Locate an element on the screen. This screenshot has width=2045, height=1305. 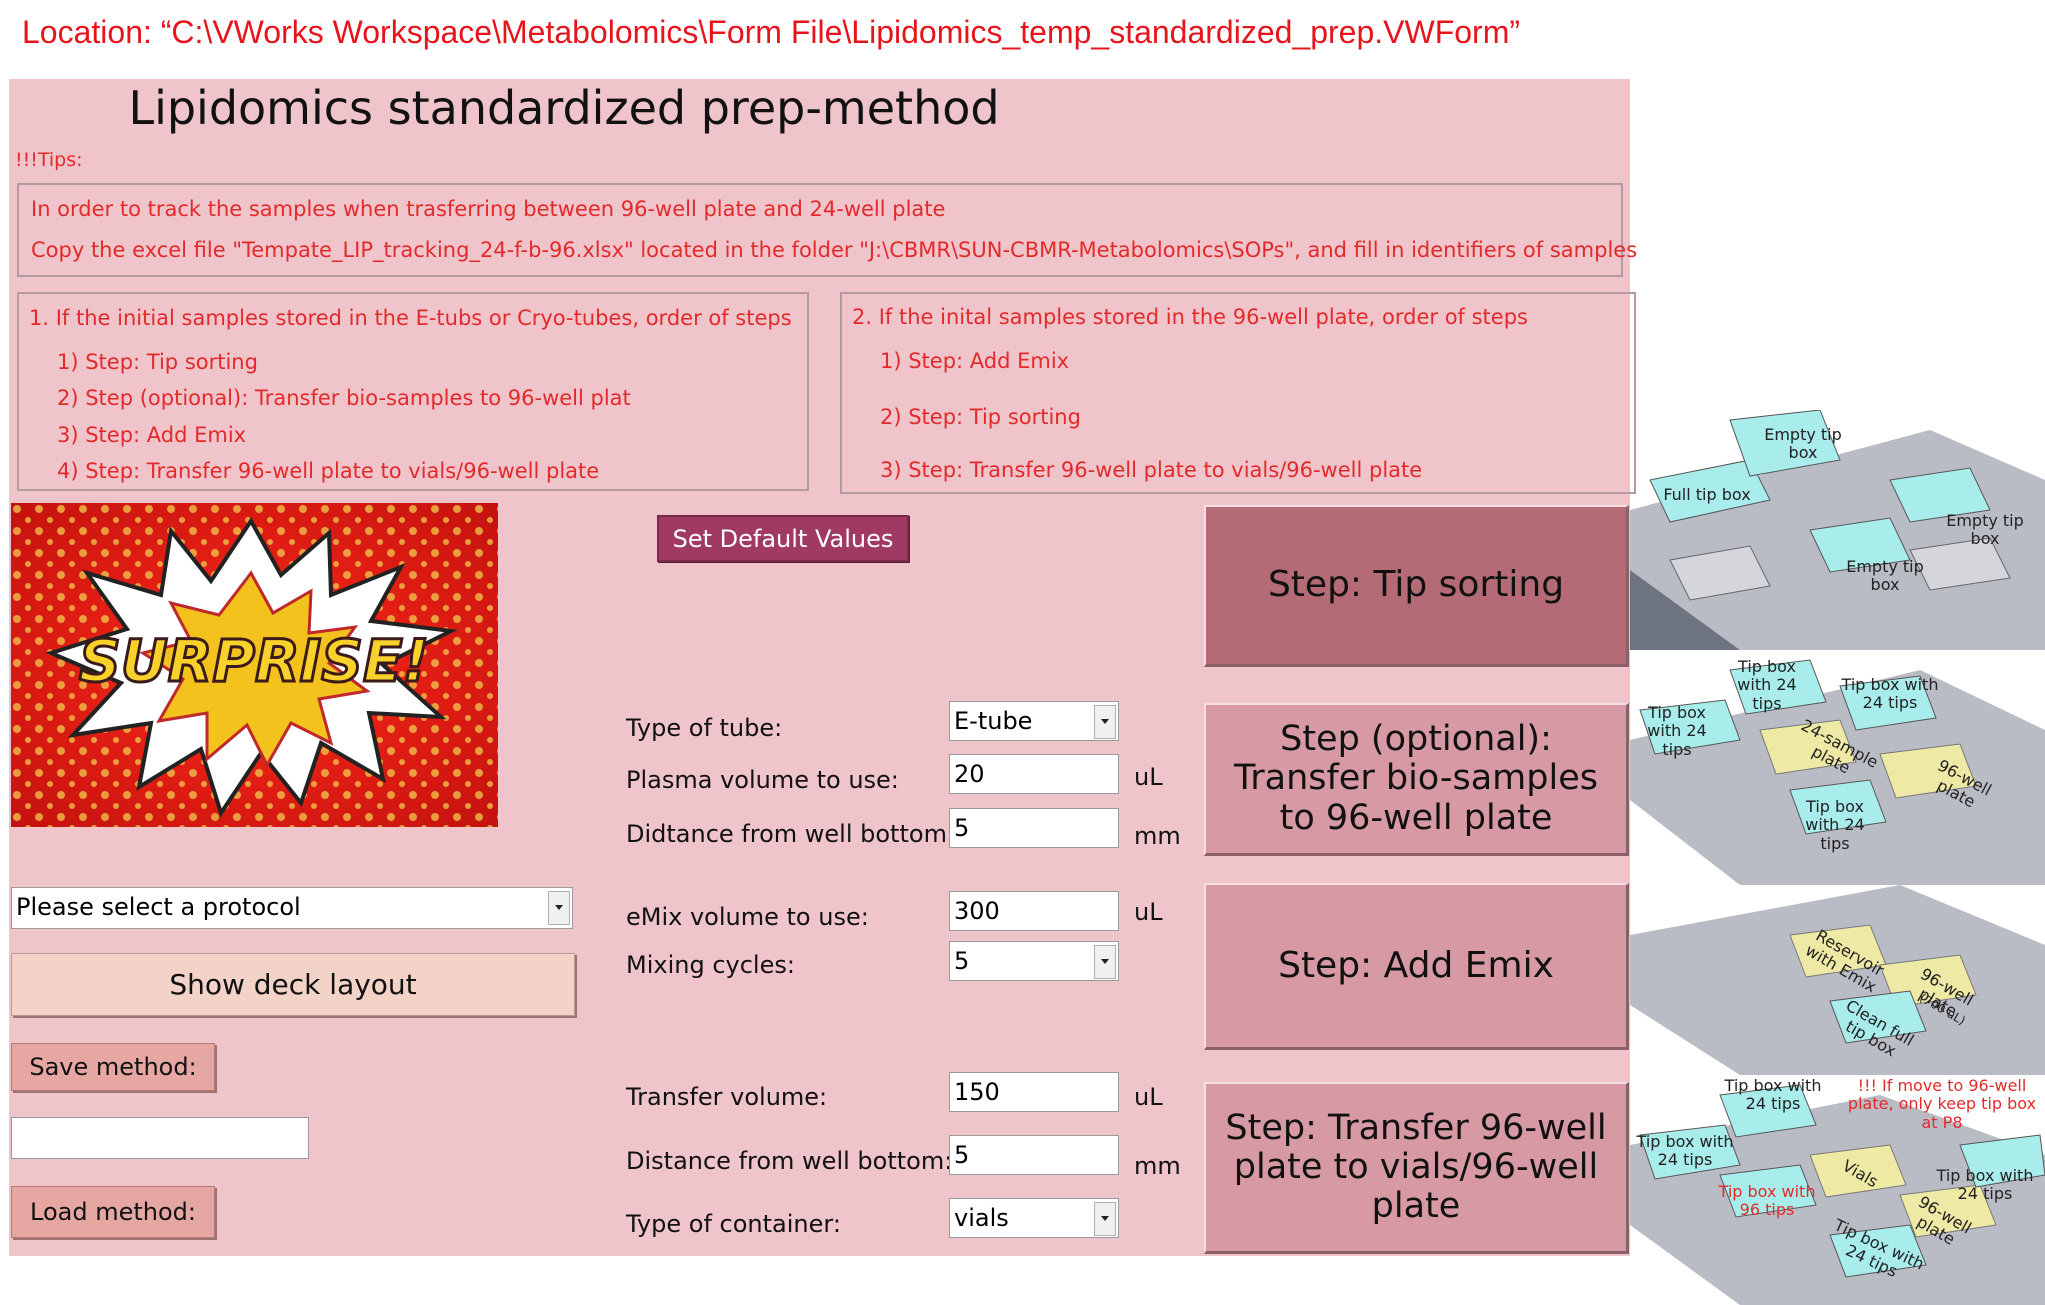
deck-illustration is located at coordinates (1837, 980).